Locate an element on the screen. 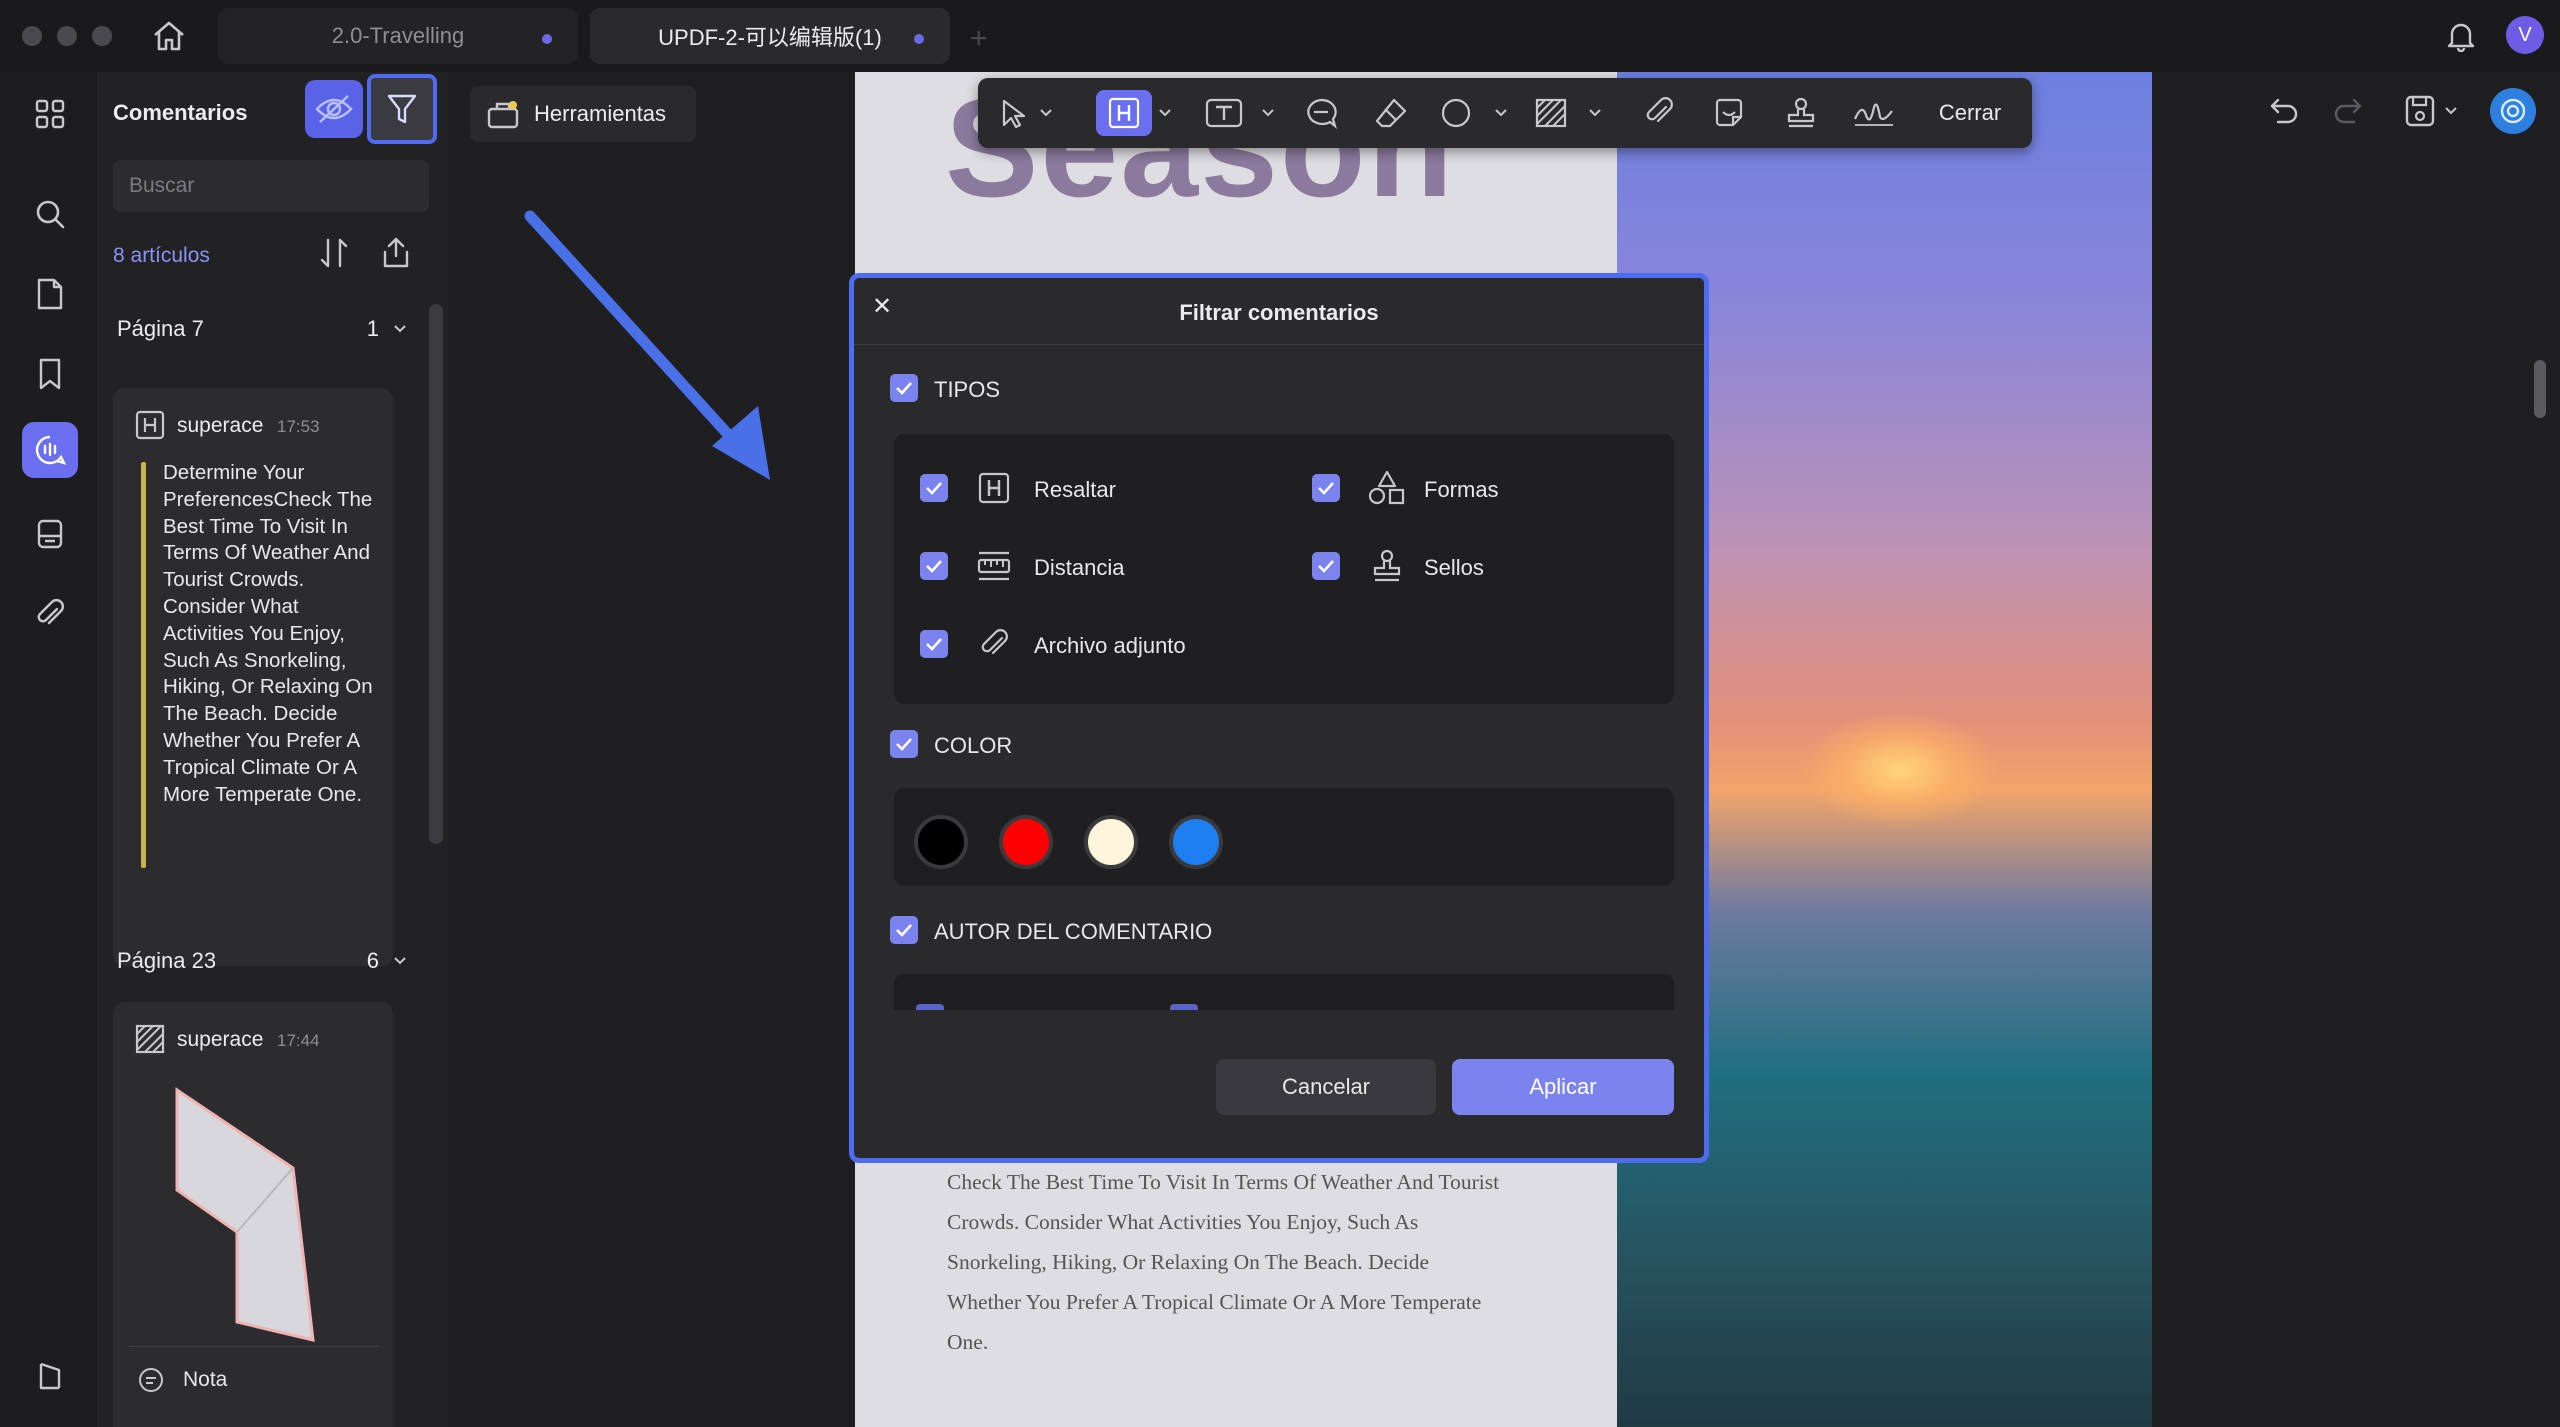 Image resolution: width=2560 pixels, height=1427 pixels. type-label: Sellos is located at coordinates (1454, 567).